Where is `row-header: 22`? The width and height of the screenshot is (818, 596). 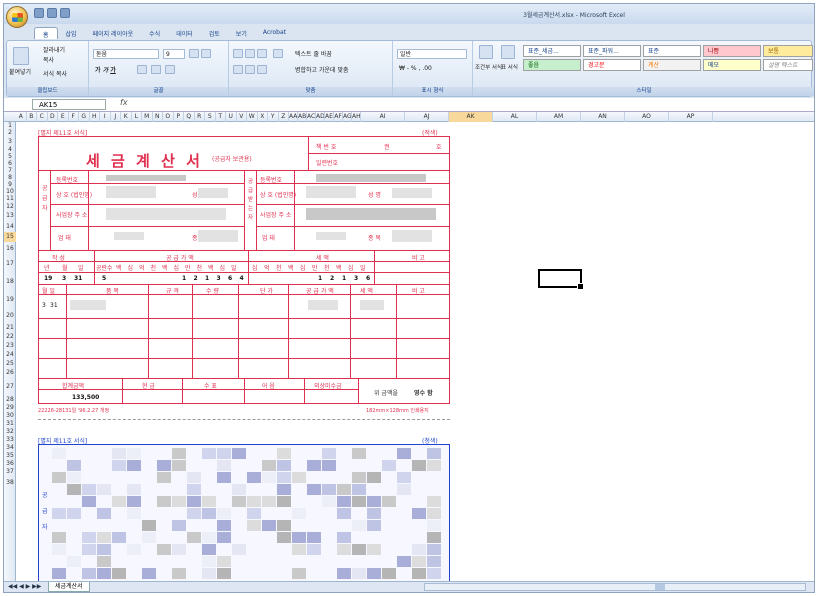 row-header: 22 is located at coordinates (10, 336).